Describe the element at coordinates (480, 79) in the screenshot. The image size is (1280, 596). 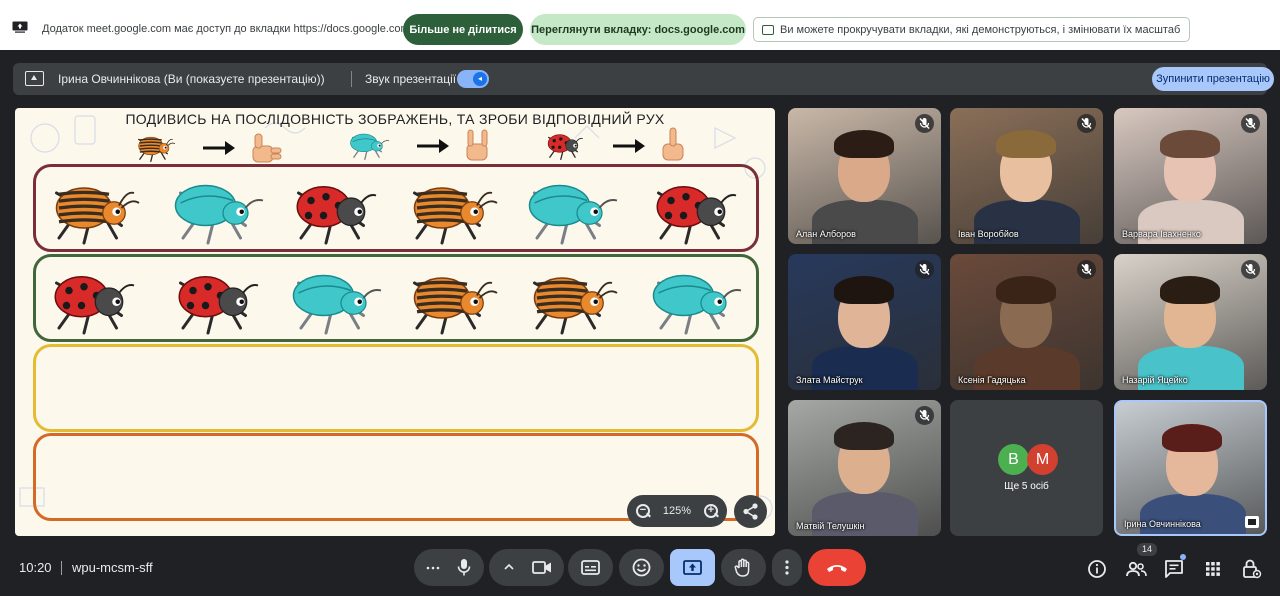
I see `speaker-icon: ◂` at that location.